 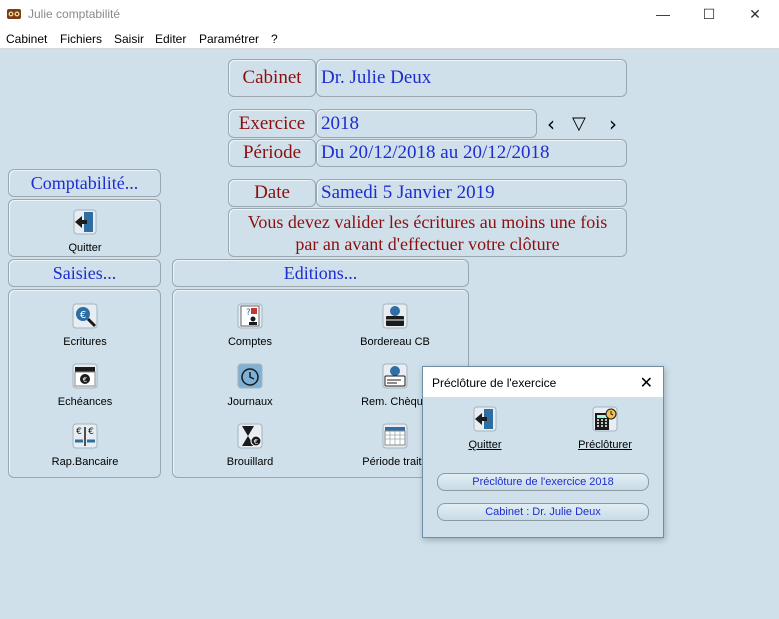 What do you see at coordinates (250, 462) in the screenshot?
I see `brouillard-label: Brouillard` at bounding box center [250, 462].